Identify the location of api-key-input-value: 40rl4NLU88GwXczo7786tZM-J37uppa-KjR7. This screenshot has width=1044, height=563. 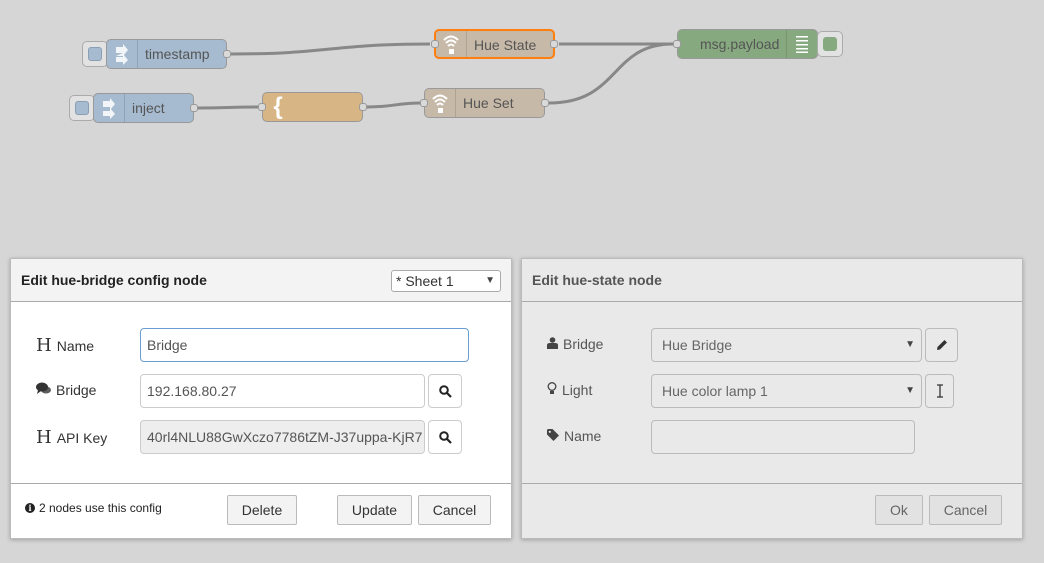
(285, 437).